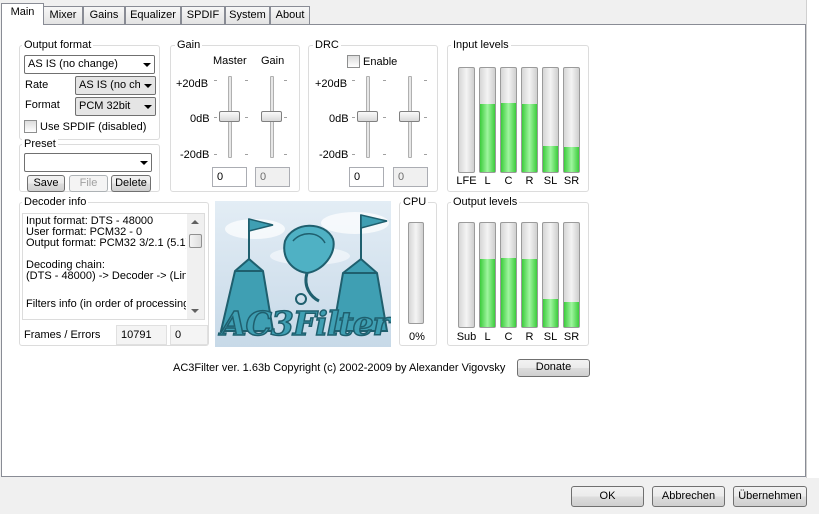 This screenshot has width=819, height=514. I want to click on apply-button: Übernehmen, so click(770, 496).